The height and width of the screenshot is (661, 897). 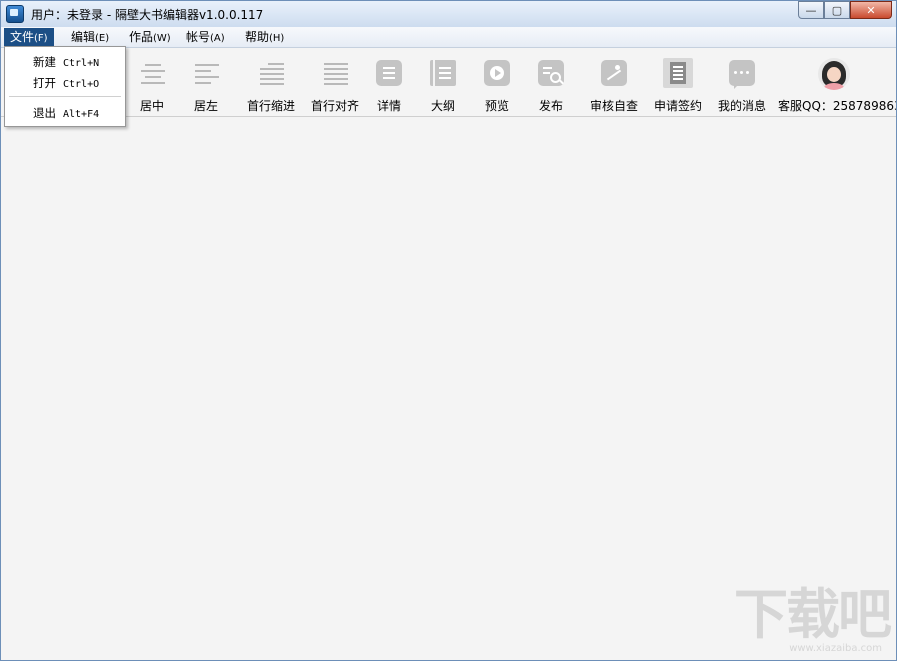 I want to click on details-icon, so click(x=389, y=73).